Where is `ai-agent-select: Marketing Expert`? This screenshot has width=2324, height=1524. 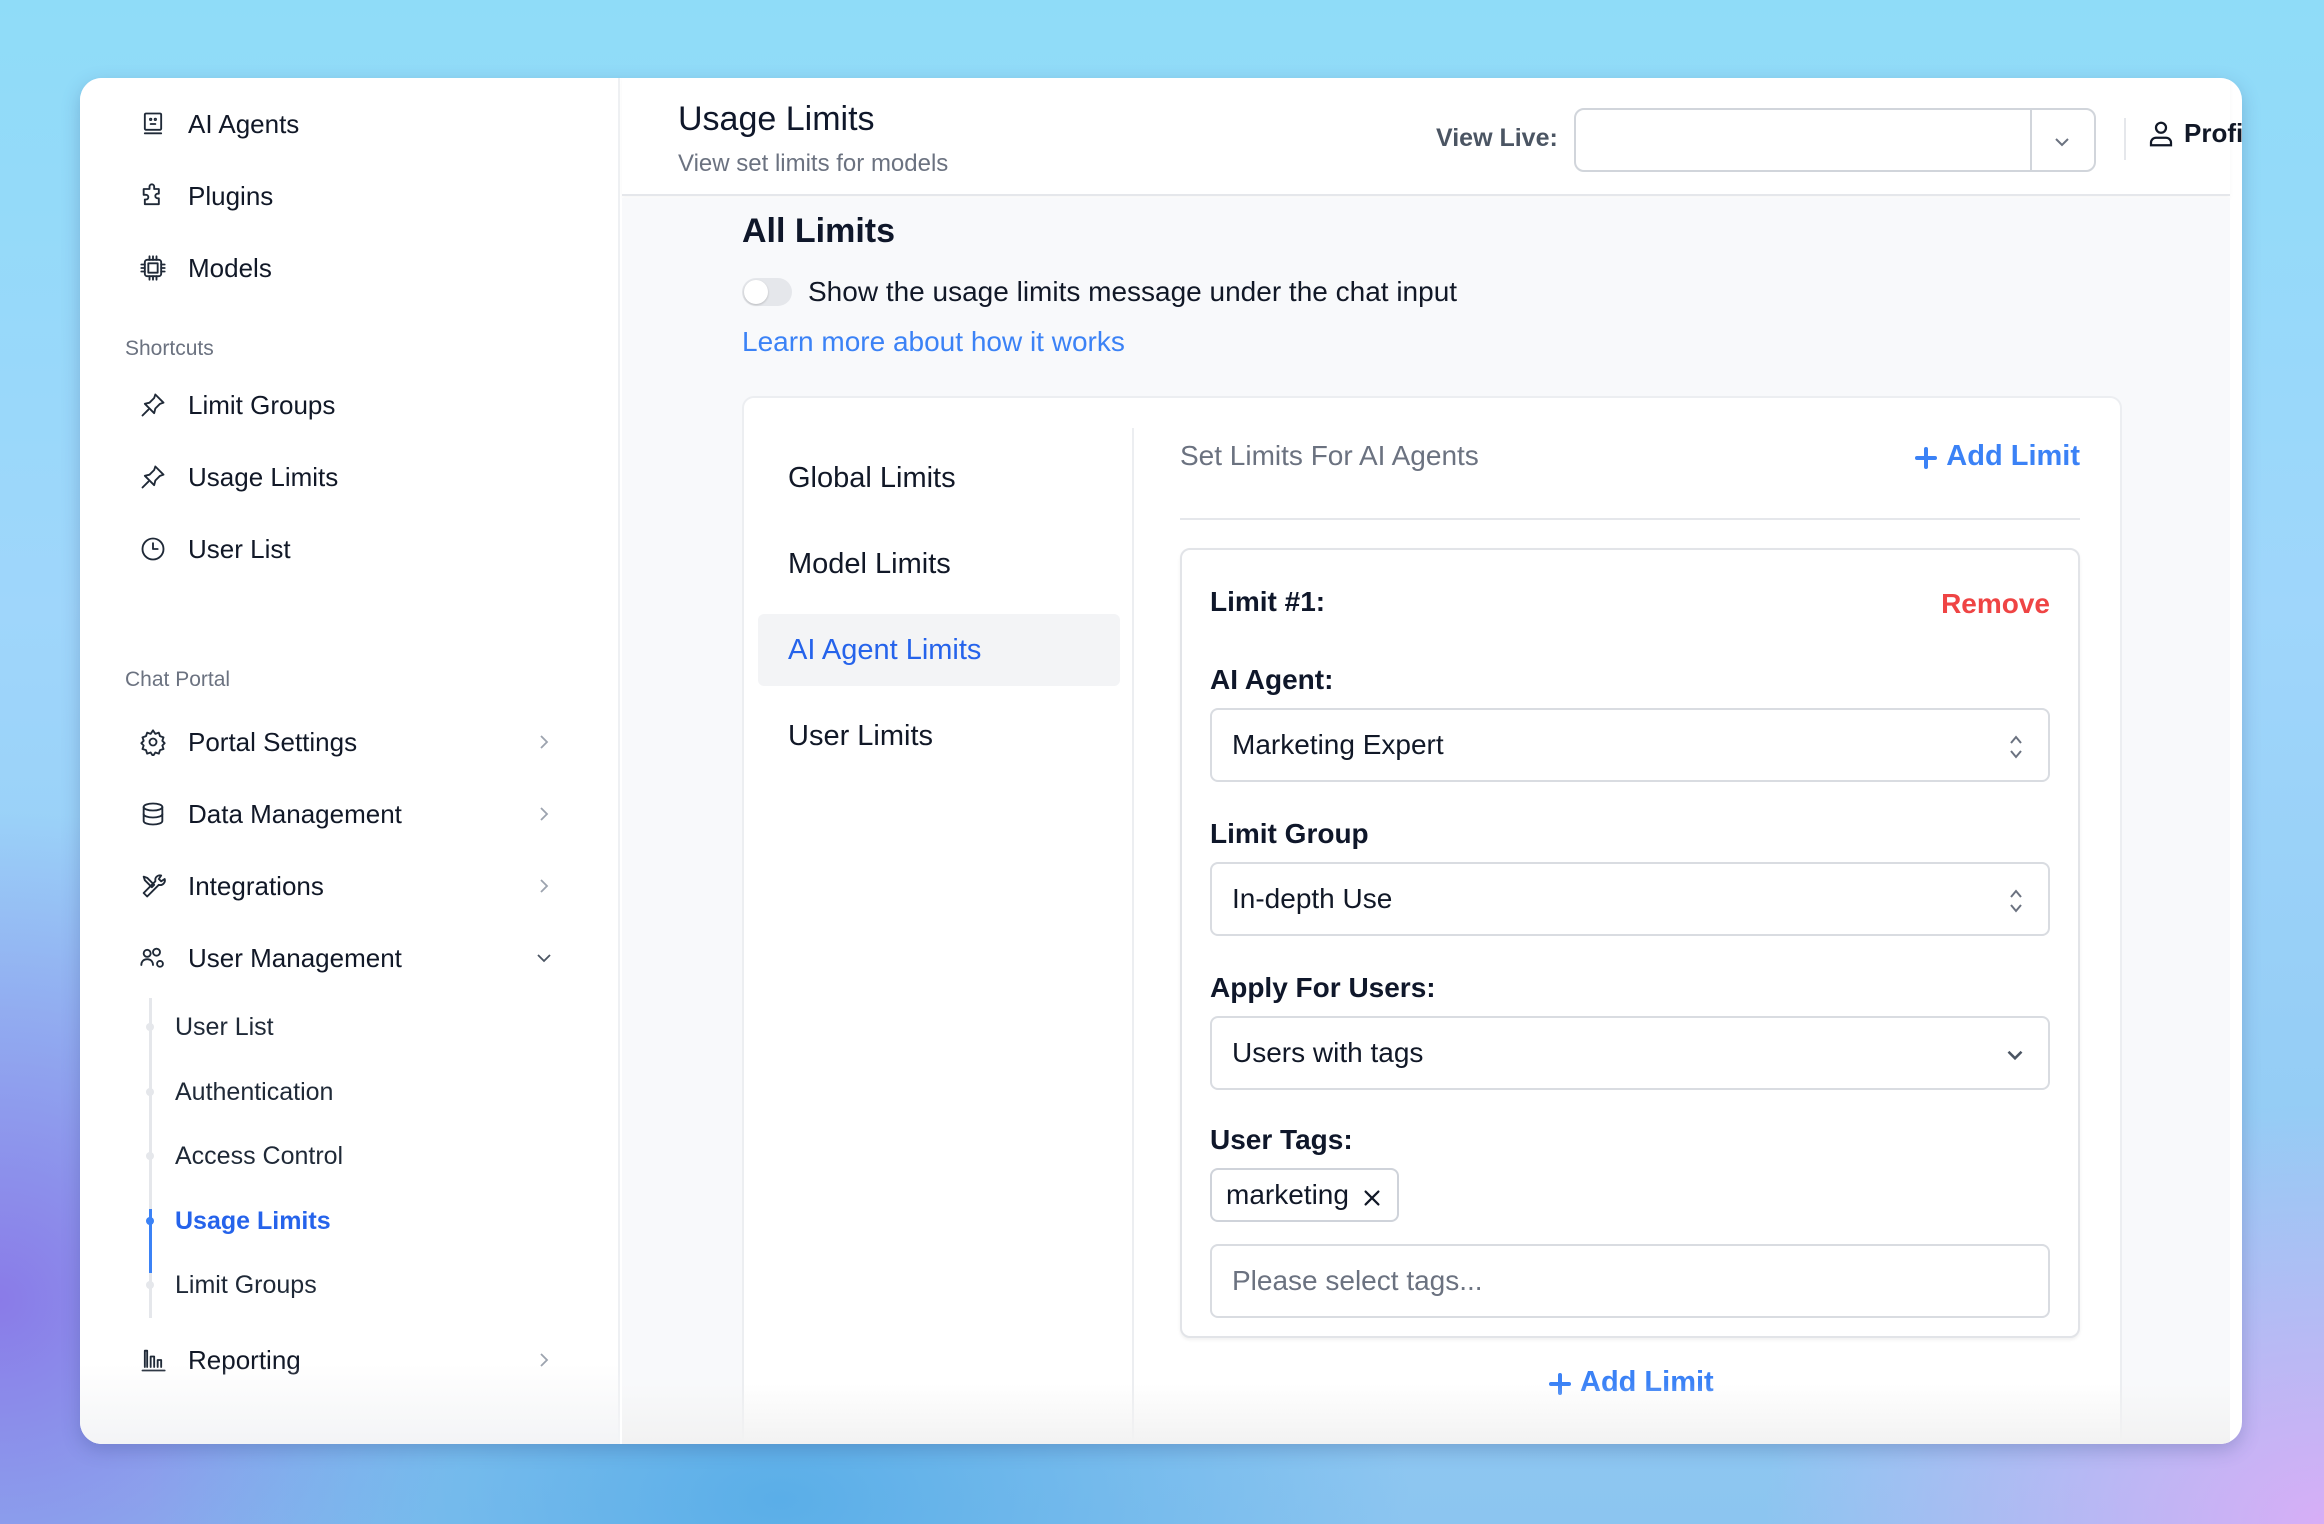
ai-agent-select: Marketing Expert is located at coordinates (1630, 745).